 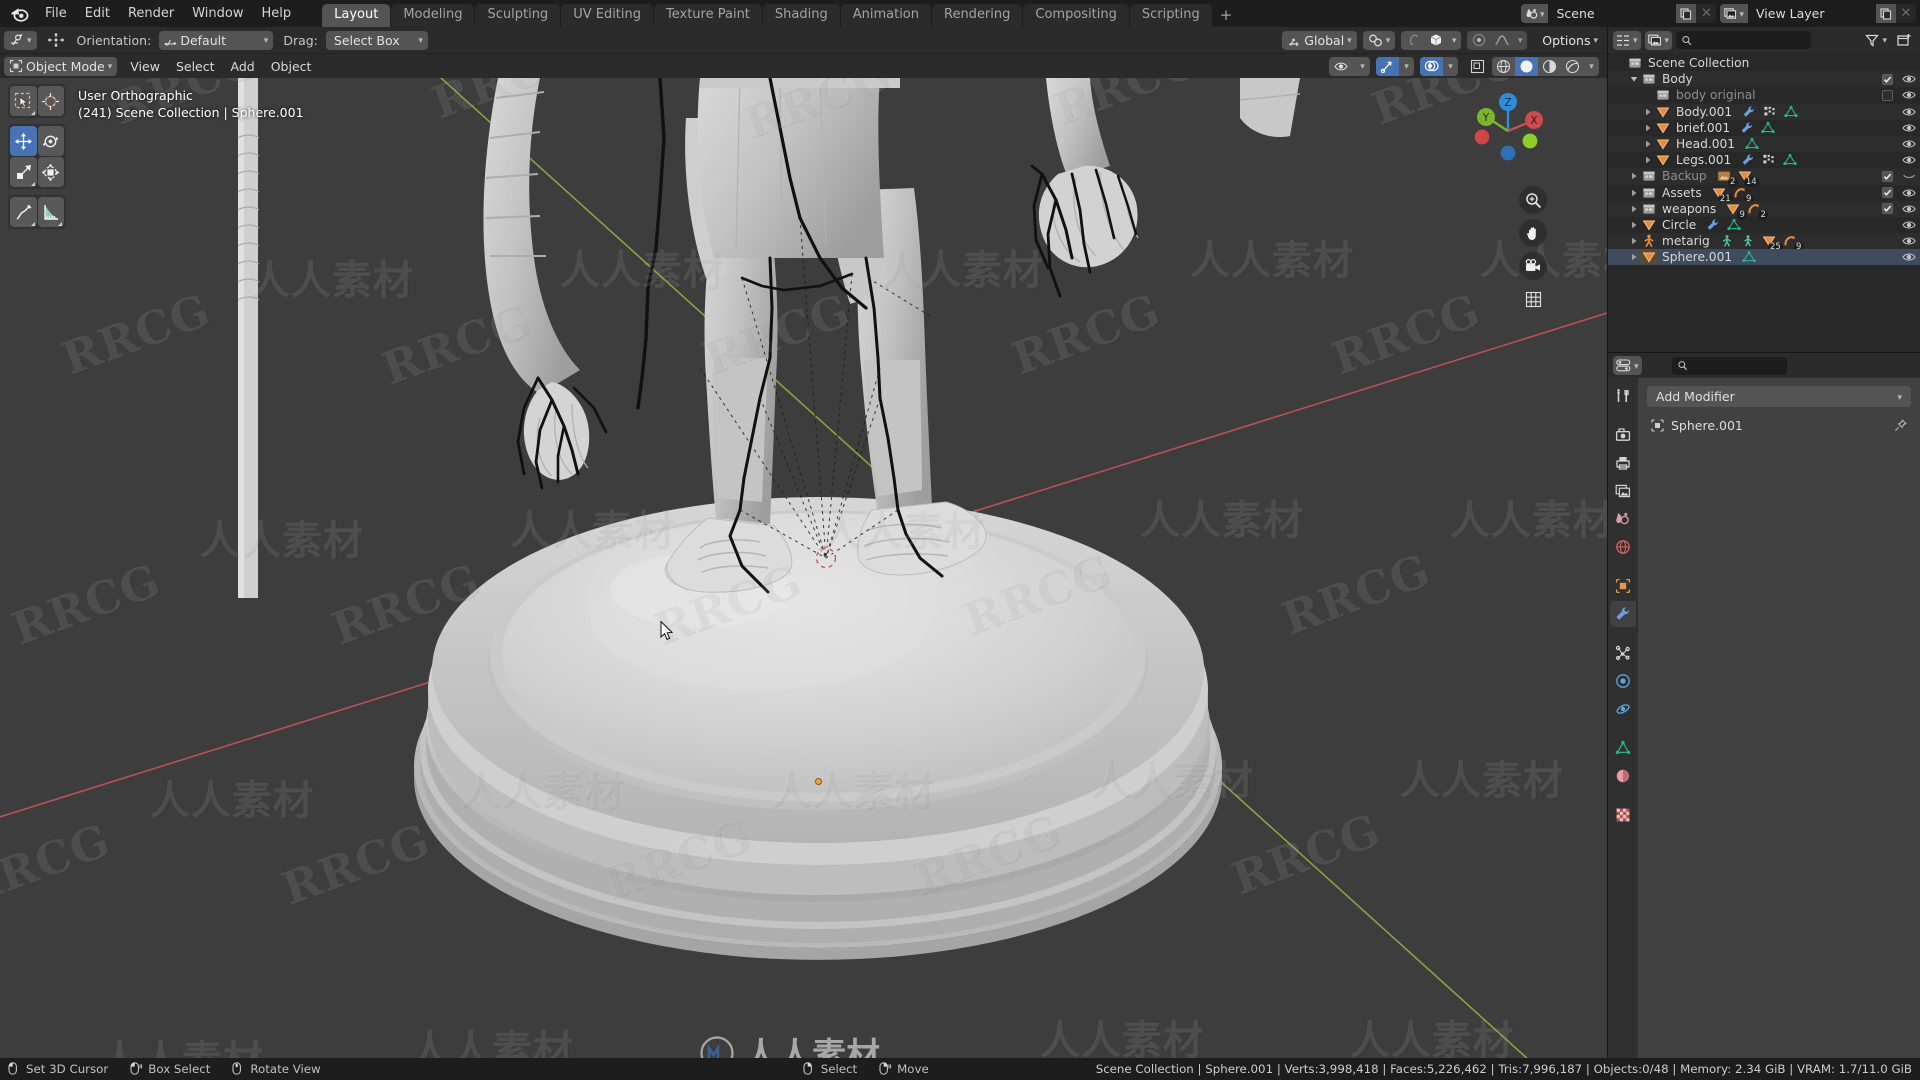 What do you see at coordinates (376, 40) in the screenshot?
I see `drag-dropdown: Select Box ▾` at bounding box center [376, 40].